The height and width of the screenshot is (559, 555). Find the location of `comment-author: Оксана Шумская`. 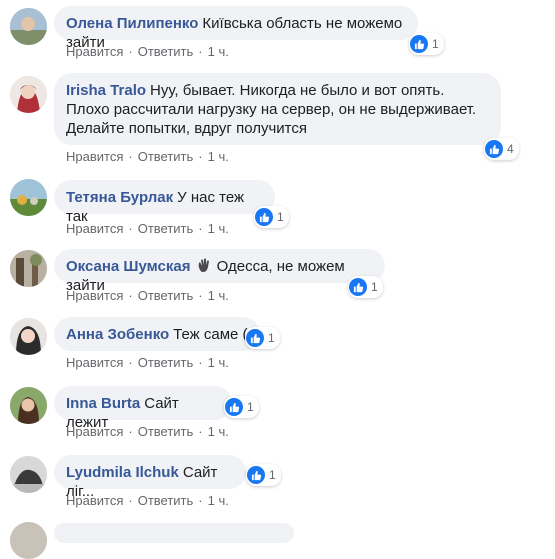

comment-author: Оксана Шумская is located at coordinates (128, 266).